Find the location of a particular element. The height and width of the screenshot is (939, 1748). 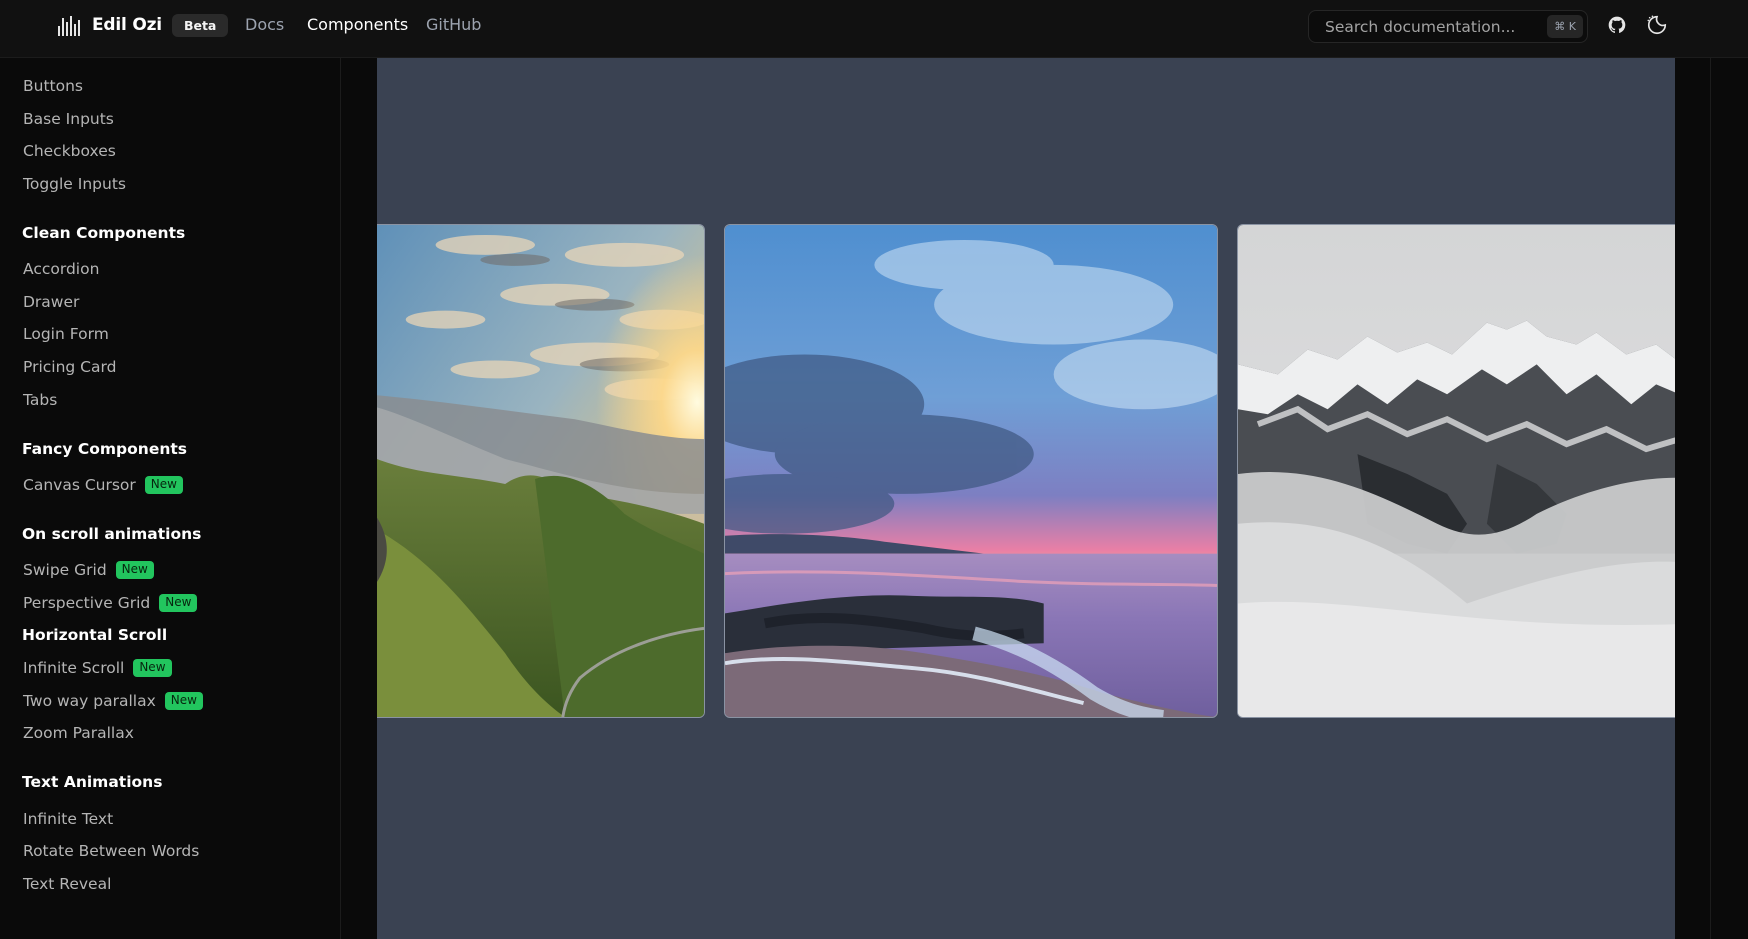

gallery-image-snowy-mountain is located at coordinates (1456, 471).